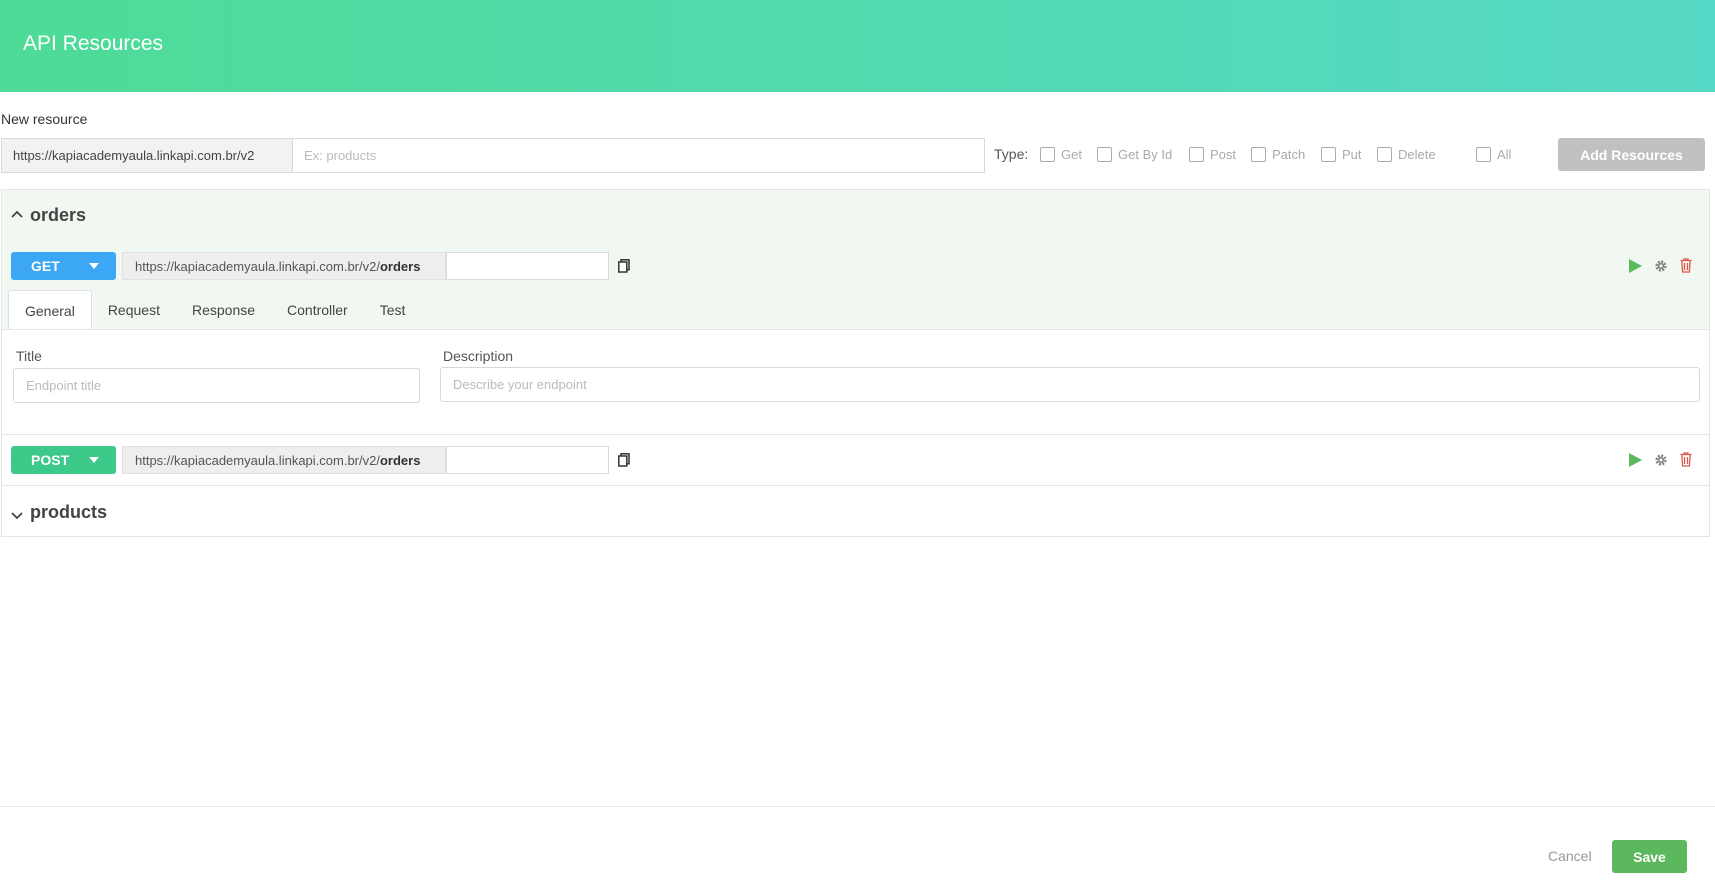  What do you see at coordinates (134, 310) in the screenshot?
I see `tab-request: Request` at bounding box center [134, 310].